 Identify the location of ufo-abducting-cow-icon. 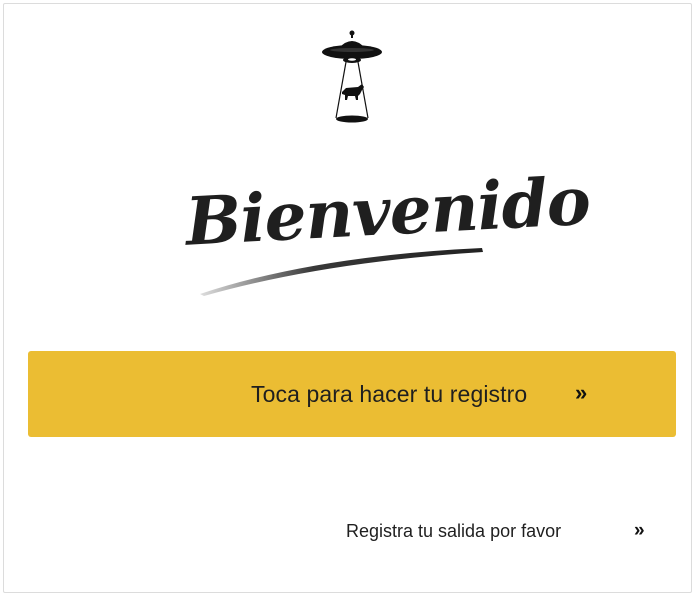
(352, 79).